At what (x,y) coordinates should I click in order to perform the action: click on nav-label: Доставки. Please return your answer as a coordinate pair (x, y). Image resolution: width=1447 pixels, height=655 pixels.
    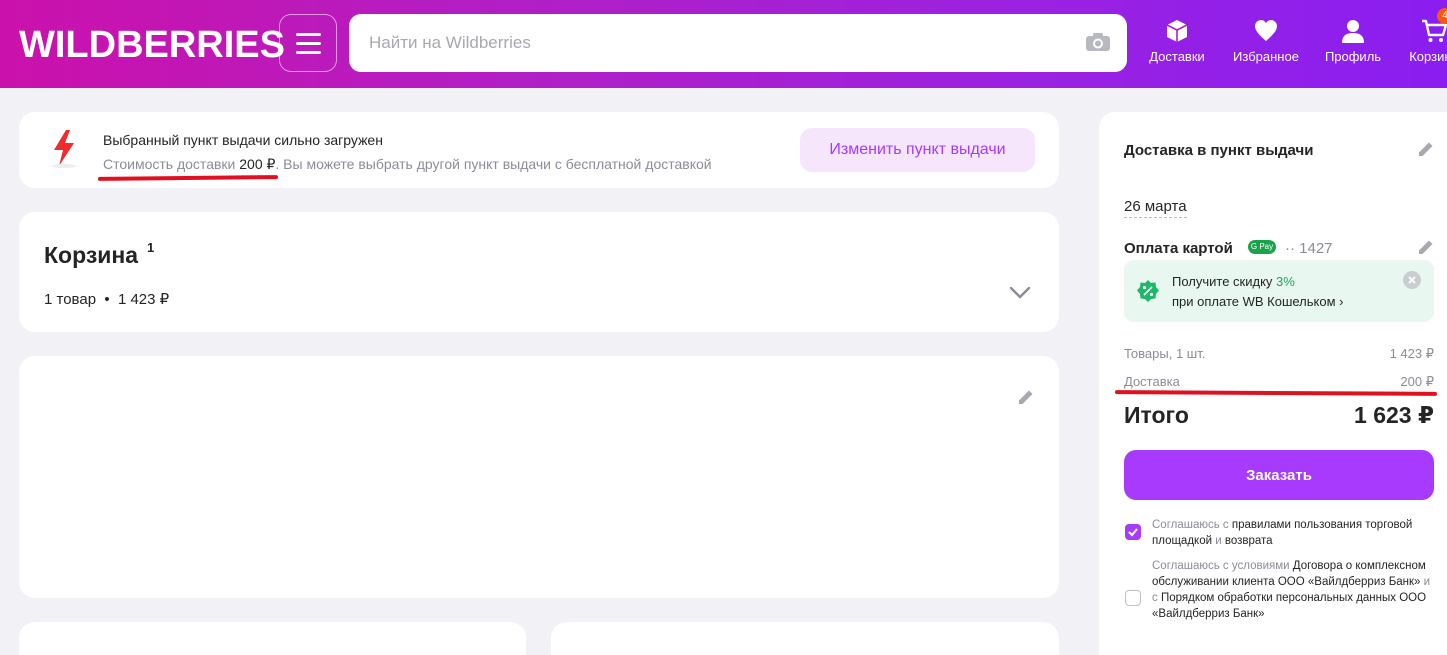
    Looking at the image, I should click on (1177, 56).